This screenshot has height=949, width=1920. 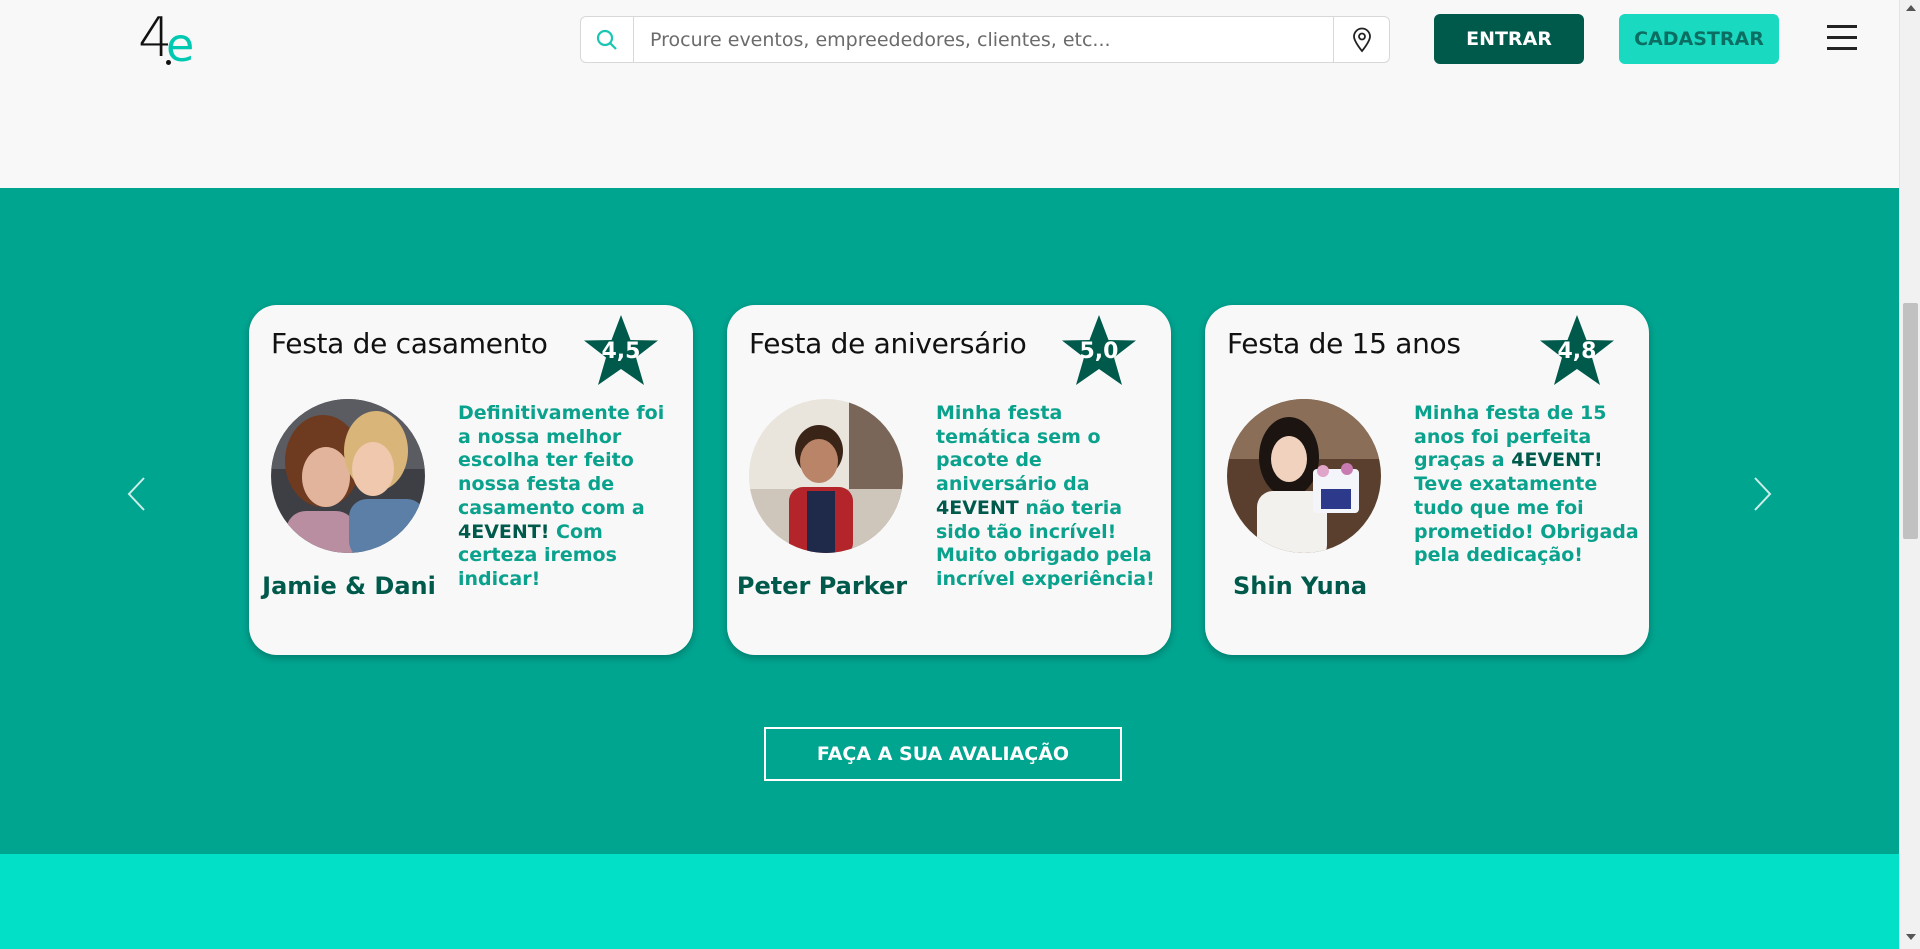 I want to click on logo: 4 e, so click(x=168, y=39).